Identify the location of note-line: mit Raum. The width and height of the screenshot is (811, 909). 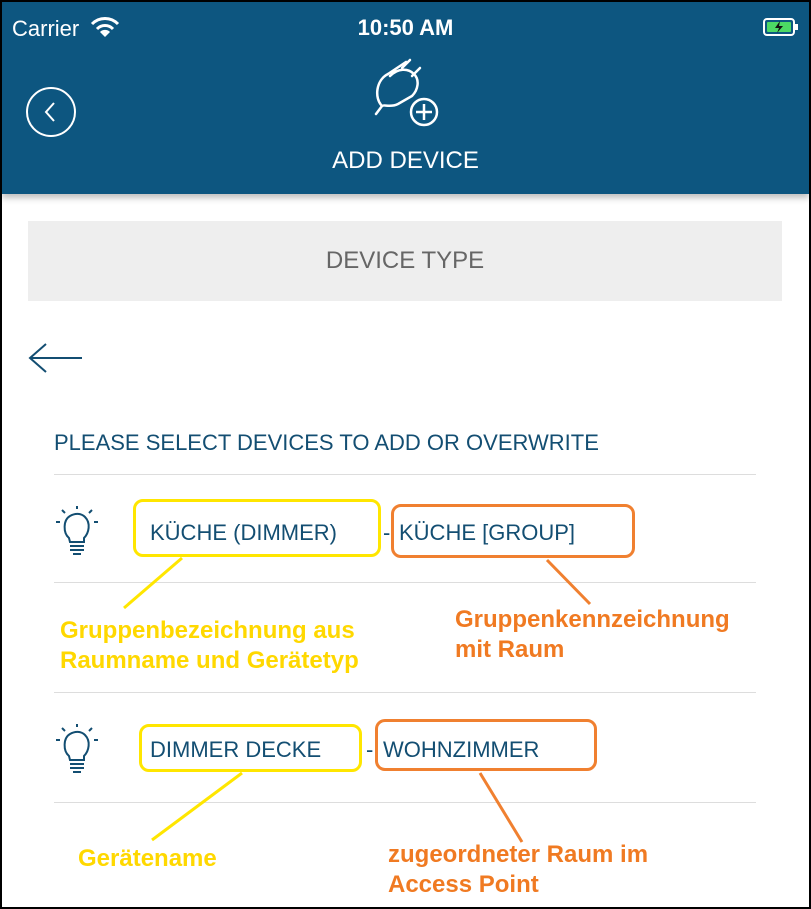
(510, 649).